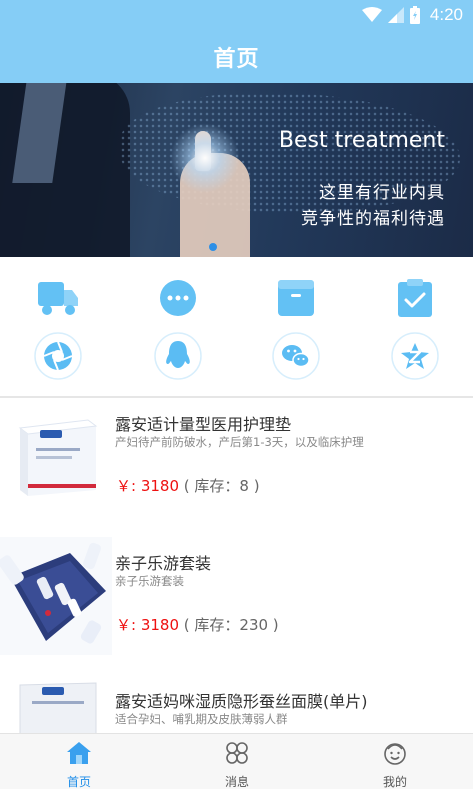  I want to click on product-description: 亲子乐游套装, so click(149, 581).